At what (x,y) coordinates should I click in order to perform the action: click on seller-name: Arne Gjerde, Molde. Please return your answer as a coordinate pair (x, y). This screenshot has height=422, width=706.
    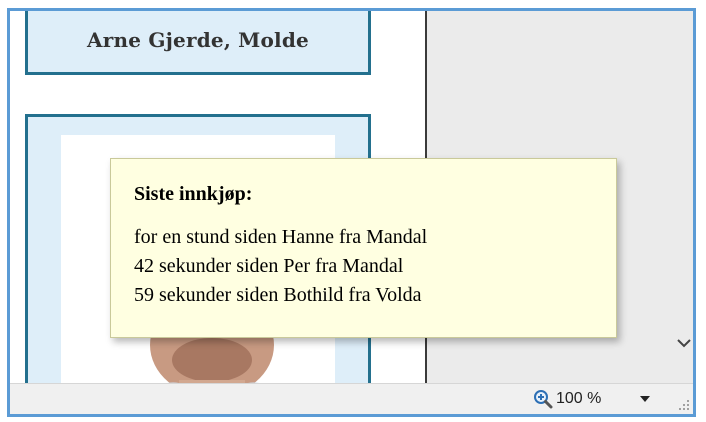
    Looking at the image, I should click on (198, 40).